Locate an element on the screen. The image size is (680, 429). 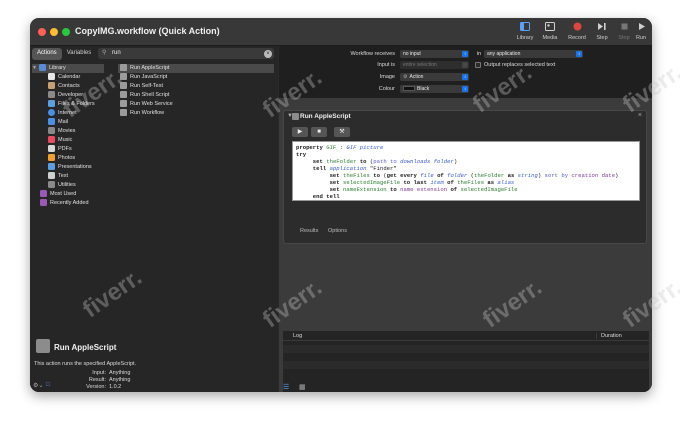
gear-menu-icon: ⚙⌄ is located at coordinates (38, 385).